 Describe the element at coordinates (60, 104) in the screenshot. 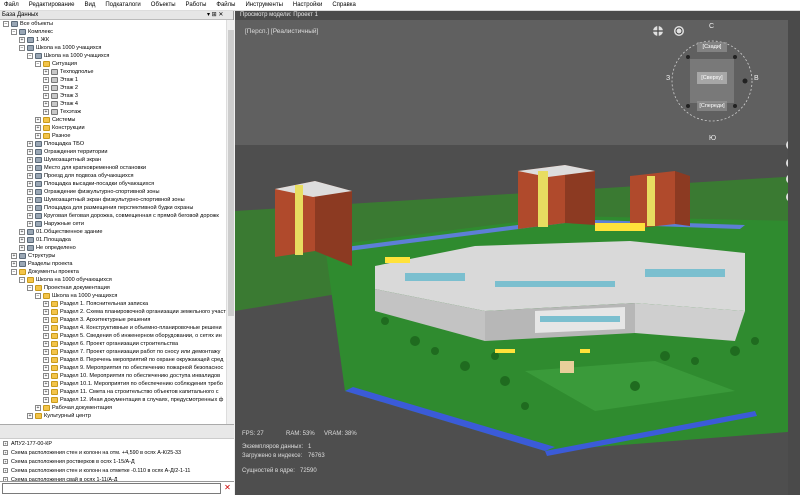

I see `tree-node: + Этаж 4` at that location.